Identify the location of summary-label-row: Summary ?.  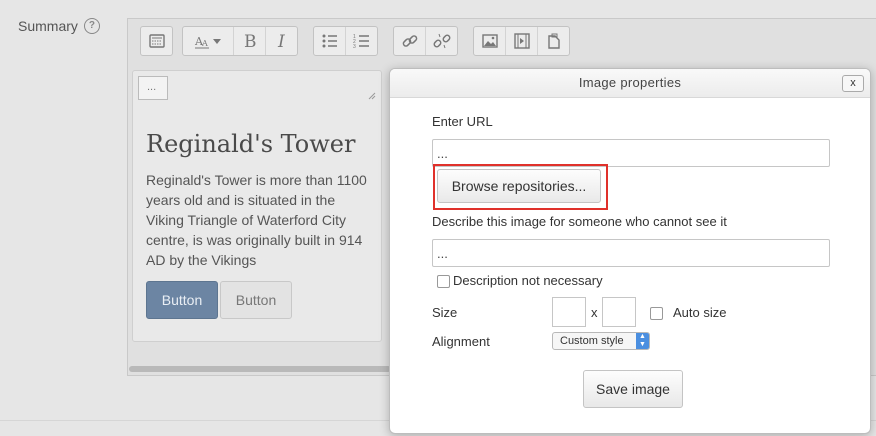
(59, 26).